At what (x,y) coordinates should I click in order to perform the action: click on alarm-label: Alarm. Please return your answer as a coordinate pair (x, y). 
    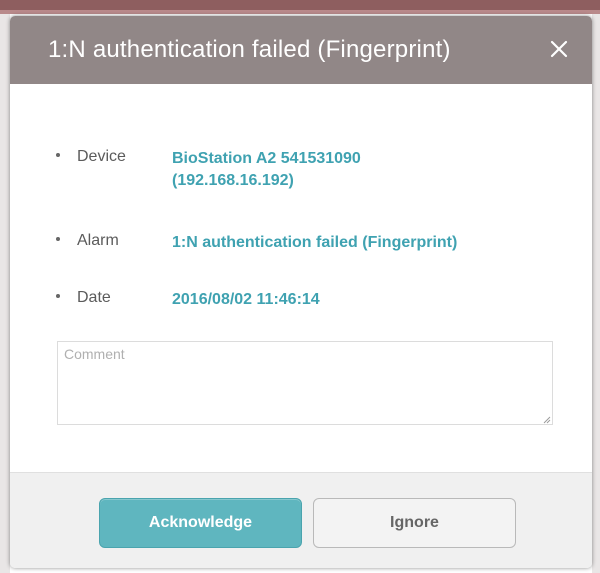
    Looking at the image, I should click on (98, 240).